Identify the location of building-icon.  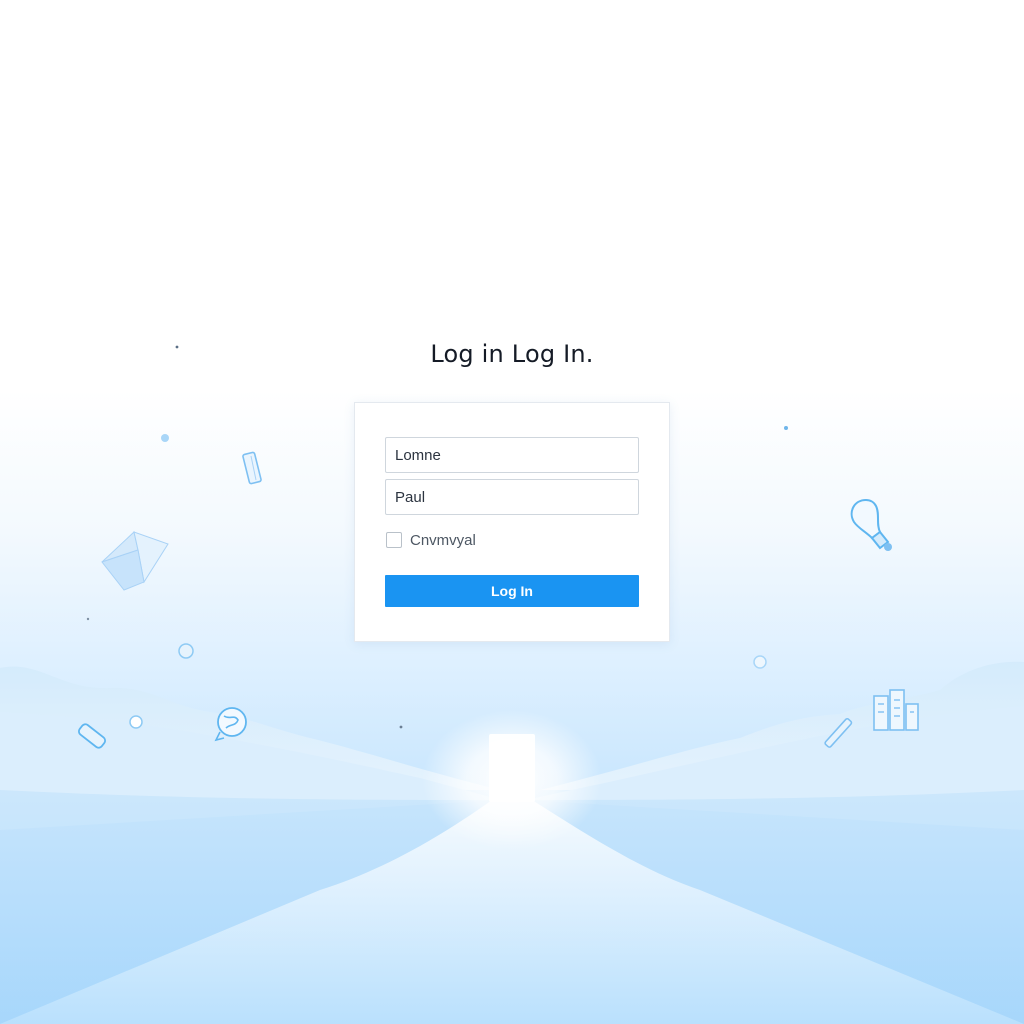
(896, 710).